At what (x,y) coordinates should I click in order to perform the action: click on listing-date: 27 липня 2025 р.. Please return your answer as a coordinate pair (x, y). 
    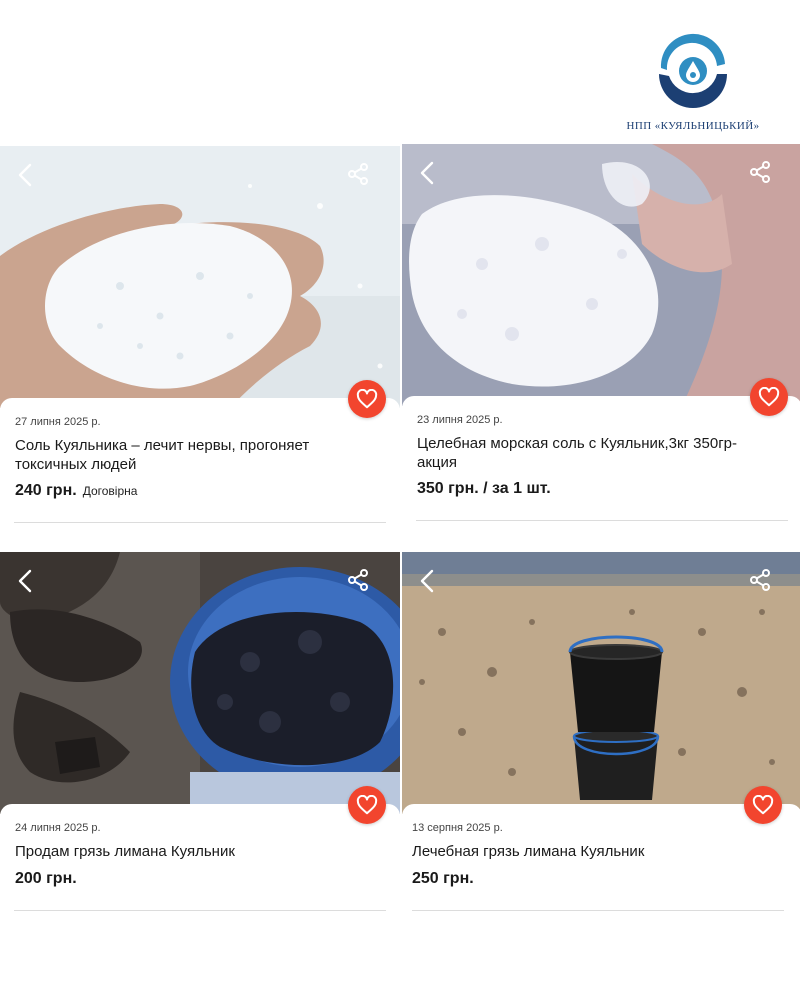
    Looking at the image, I should click on (58, 422).